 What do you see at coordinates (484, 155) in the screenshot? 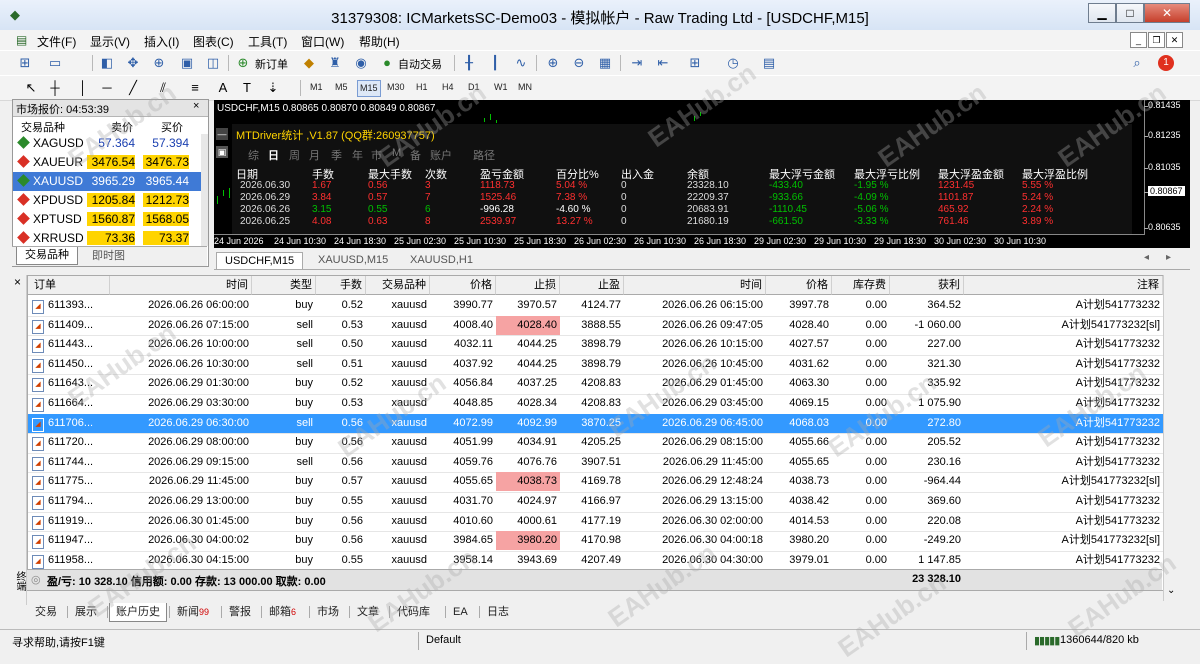
I see `stats-period-tab: 路径` at bounding box center [484, 155].